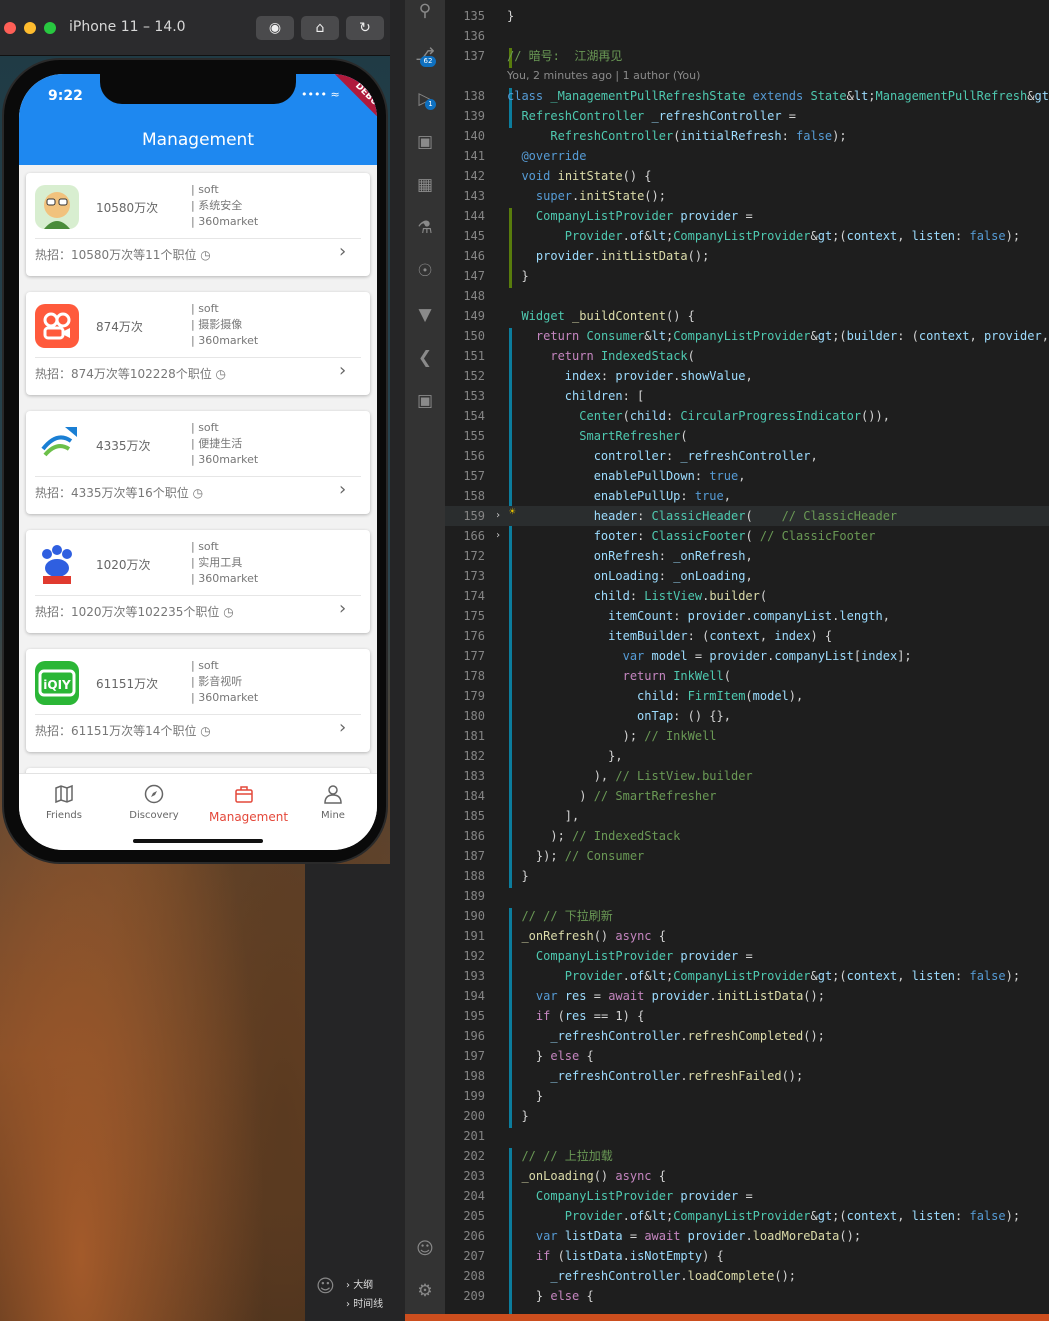 The height and width of the screenshot is (1321, 1049). I want to click on code-line: 172 onRefresh: _onRefresh,, so click(747, 556).